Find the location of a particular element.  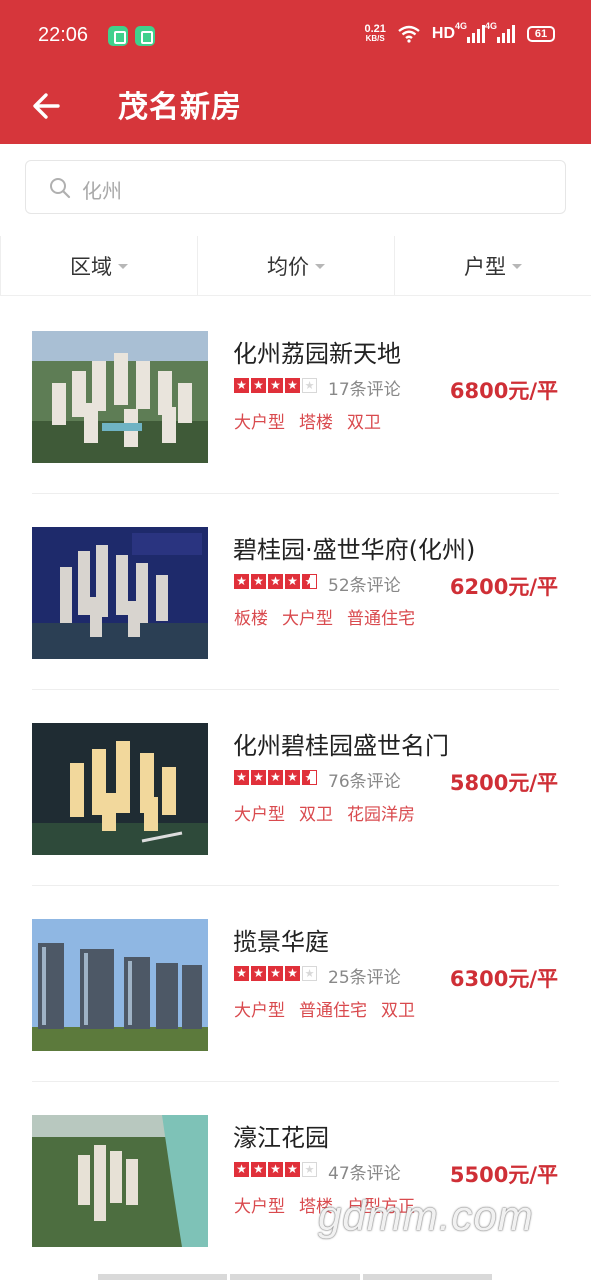

listing-price: 6200元/平 is located at coordinates (503, 587).